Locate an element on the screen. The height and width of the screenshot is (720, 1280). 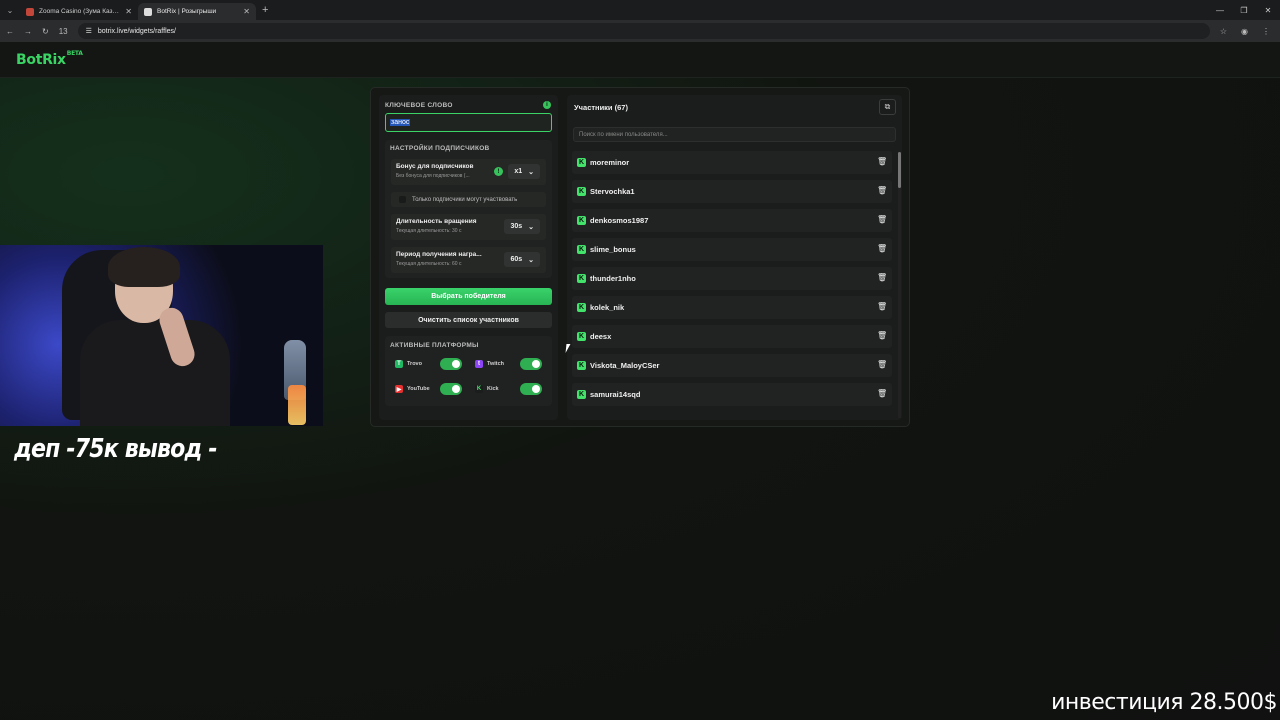
spin-duration-label: Длительность вращения is located at coordinates (436, 221).